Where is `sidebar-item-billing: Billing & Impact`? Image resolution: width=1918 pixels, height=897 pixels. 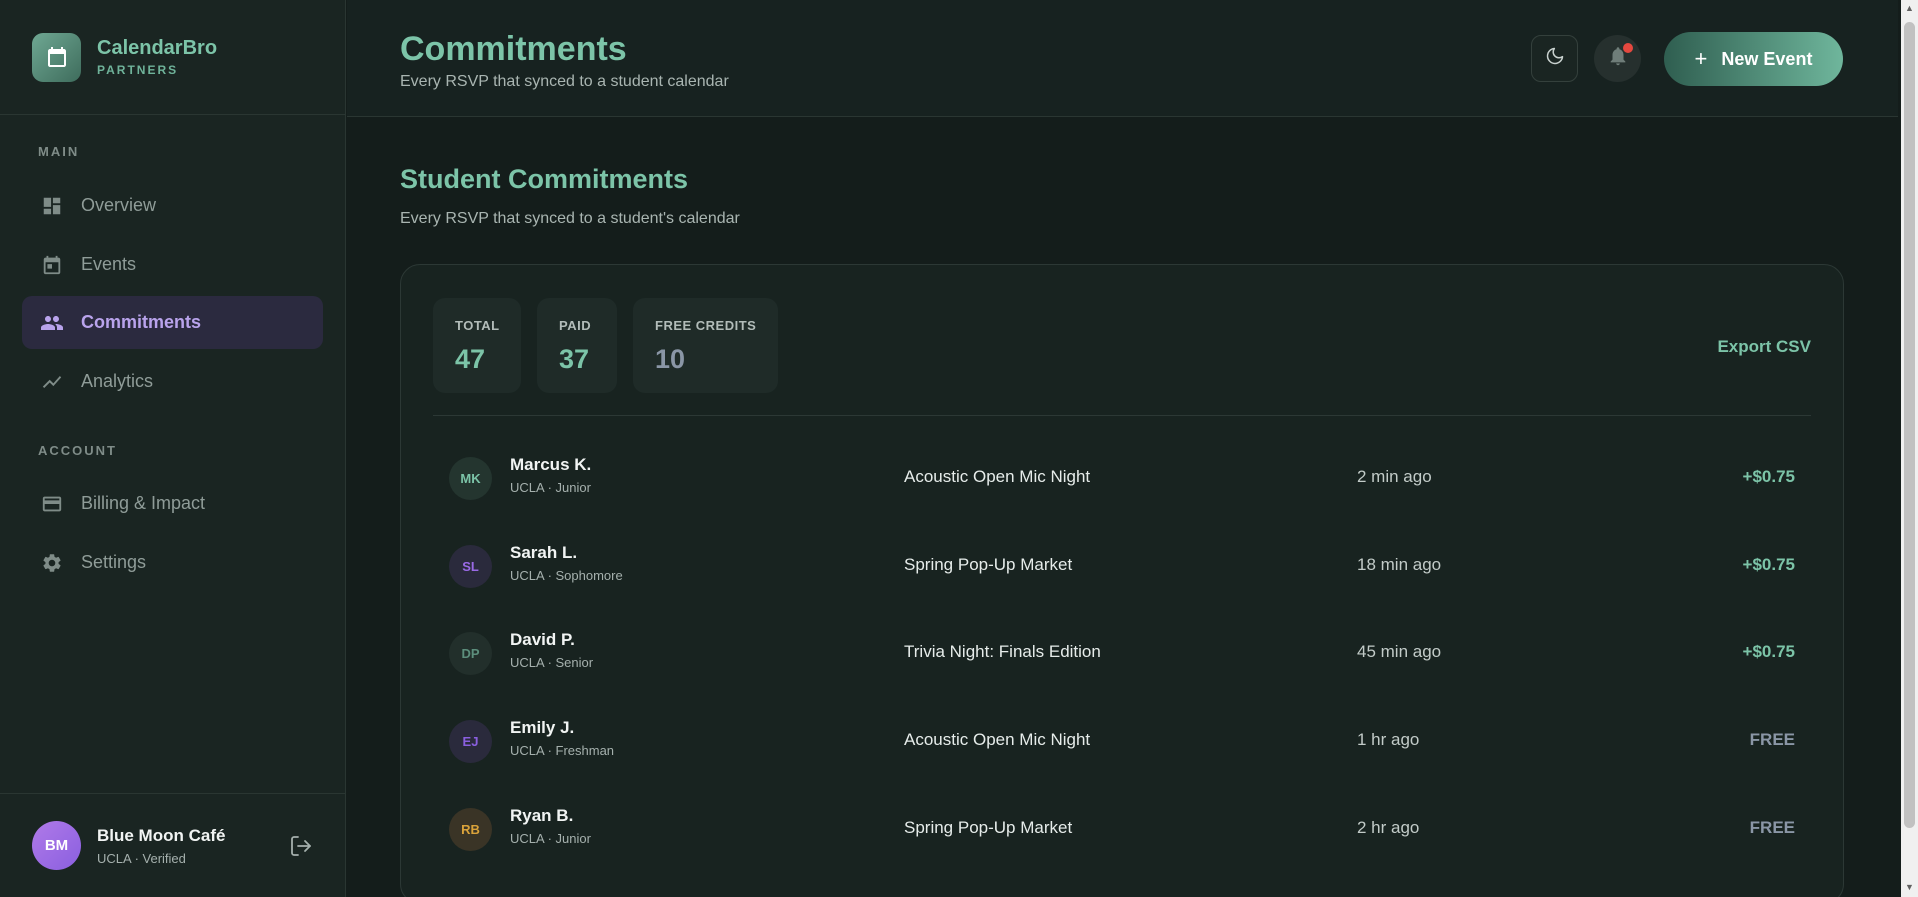
sidebar-item-billing: Billing & Impact is located at coordinates (172, 503).